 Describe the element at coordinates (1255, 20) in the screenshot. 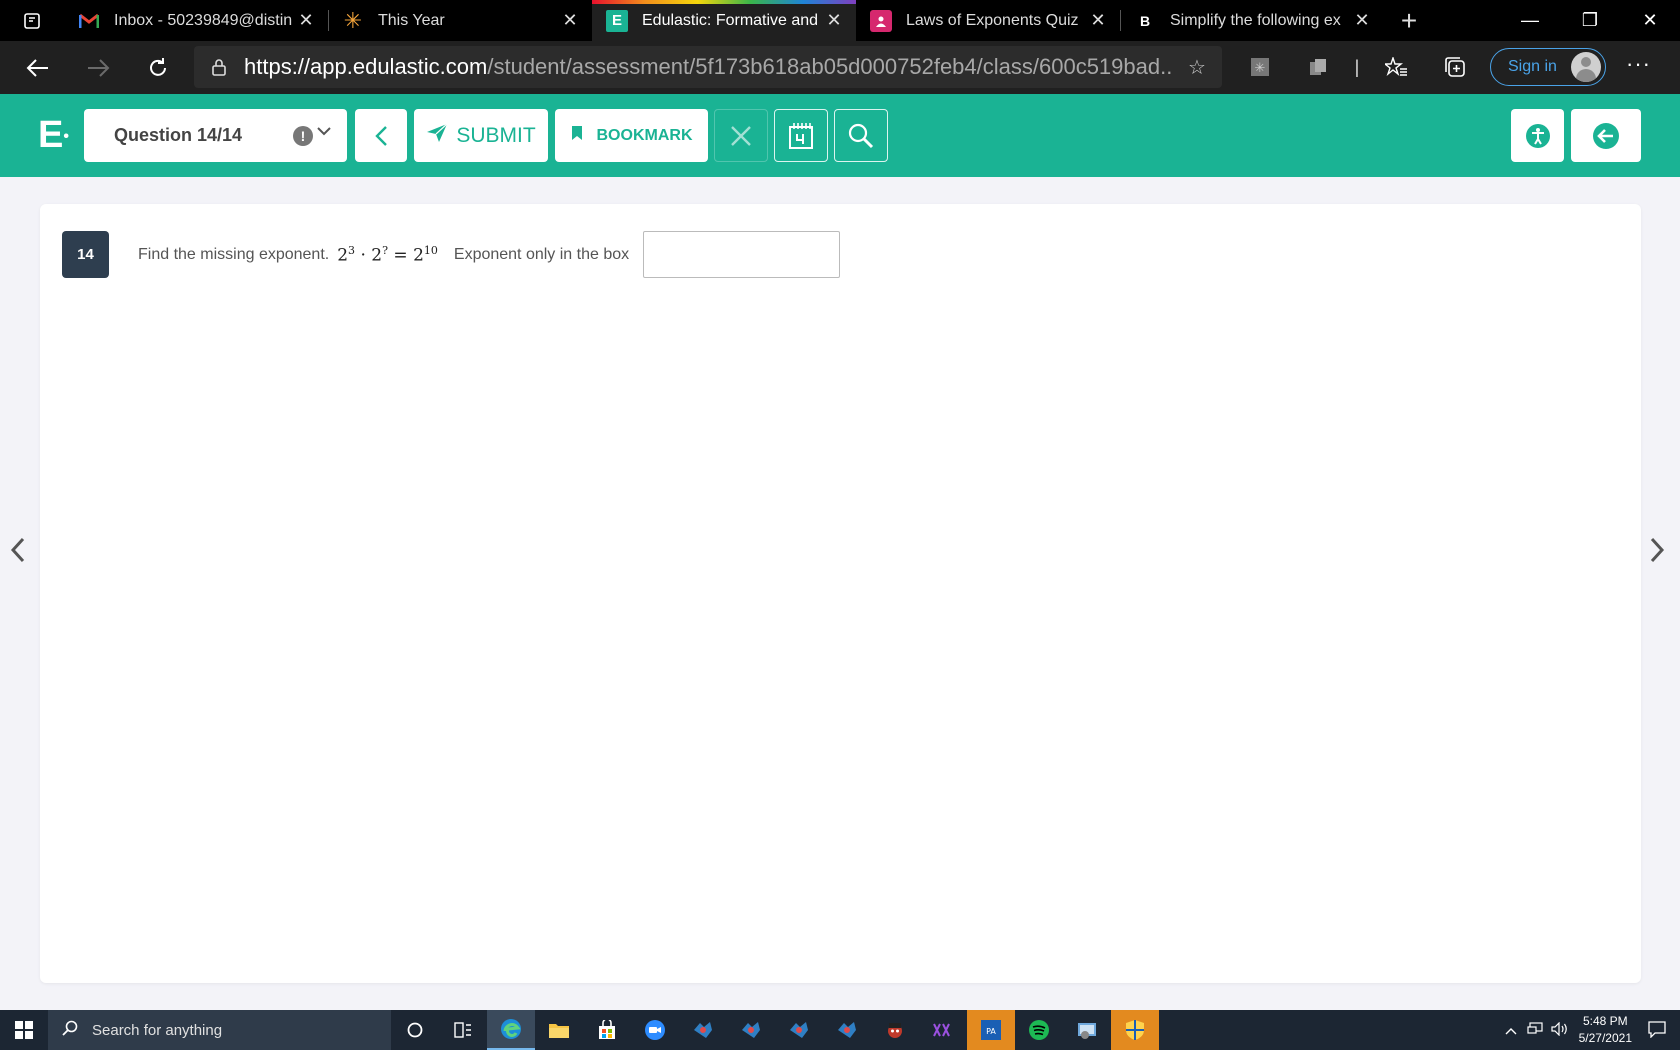

I see `tab-title: Simplify the following ex` at that location.